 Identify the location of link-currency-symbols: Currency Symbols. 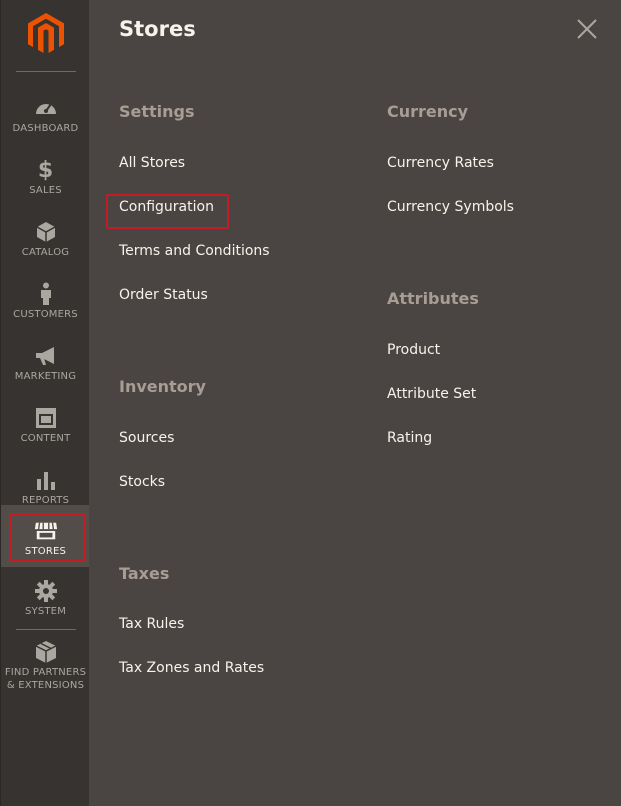
(450, 207).